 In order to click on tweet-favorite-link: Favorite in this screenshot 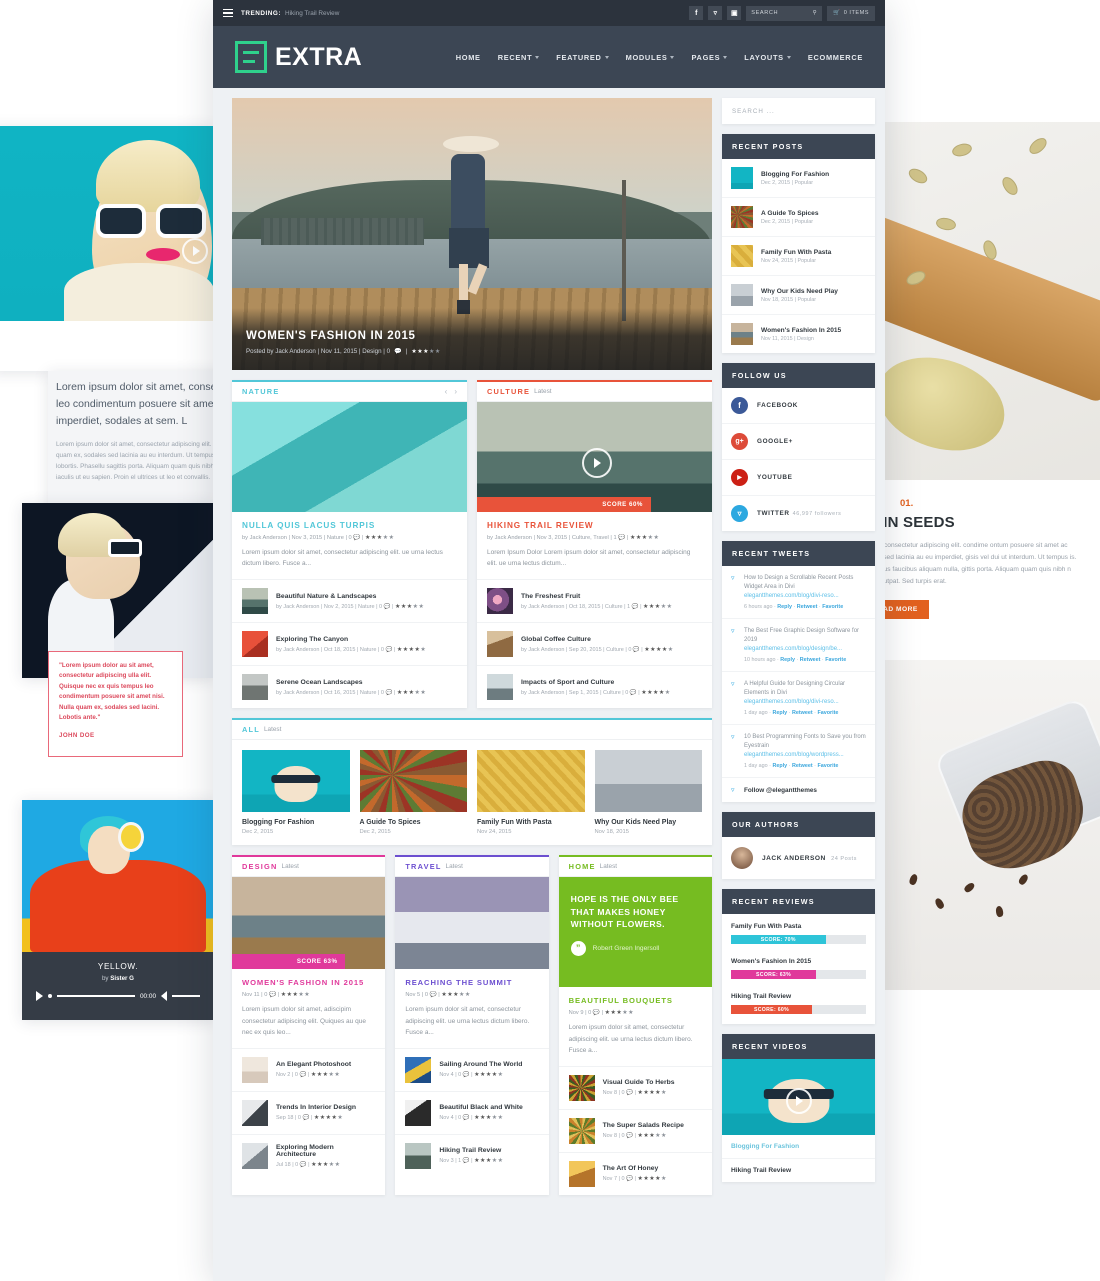, I will do `click(833, 607)`.